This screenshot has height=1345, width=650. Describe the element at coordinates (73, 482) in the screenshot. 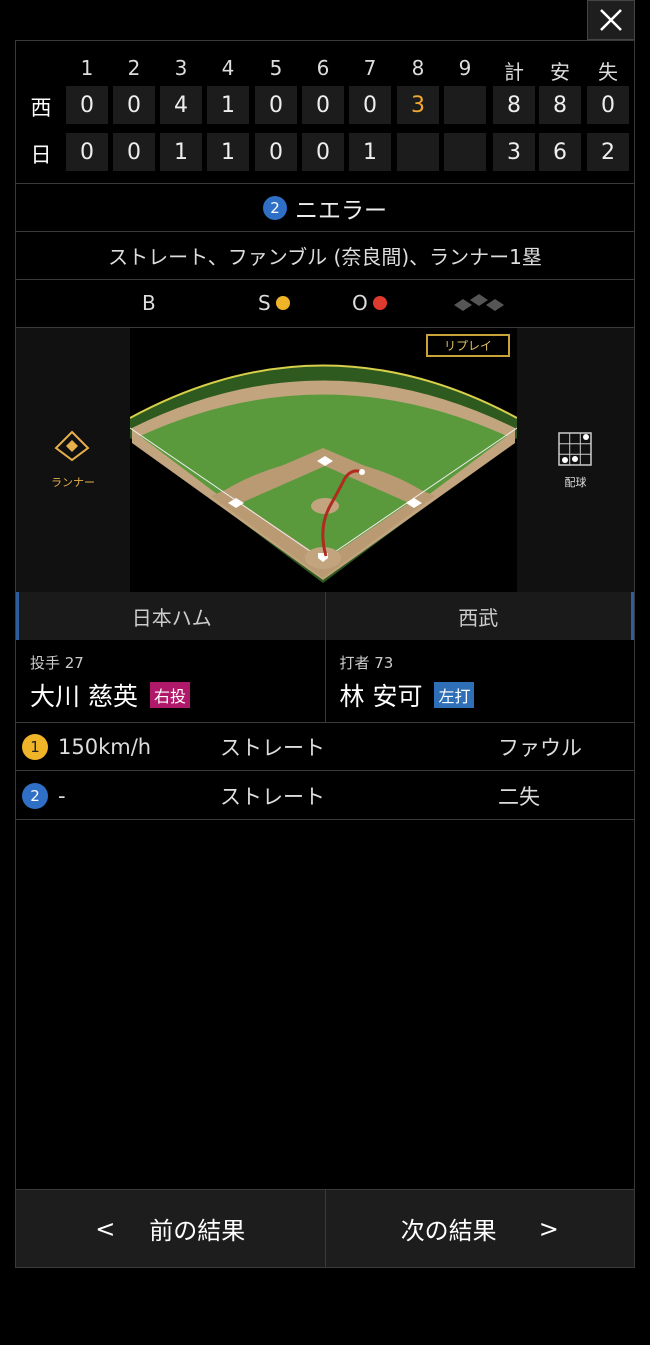

I see `runner-label: ランナー` at that location.